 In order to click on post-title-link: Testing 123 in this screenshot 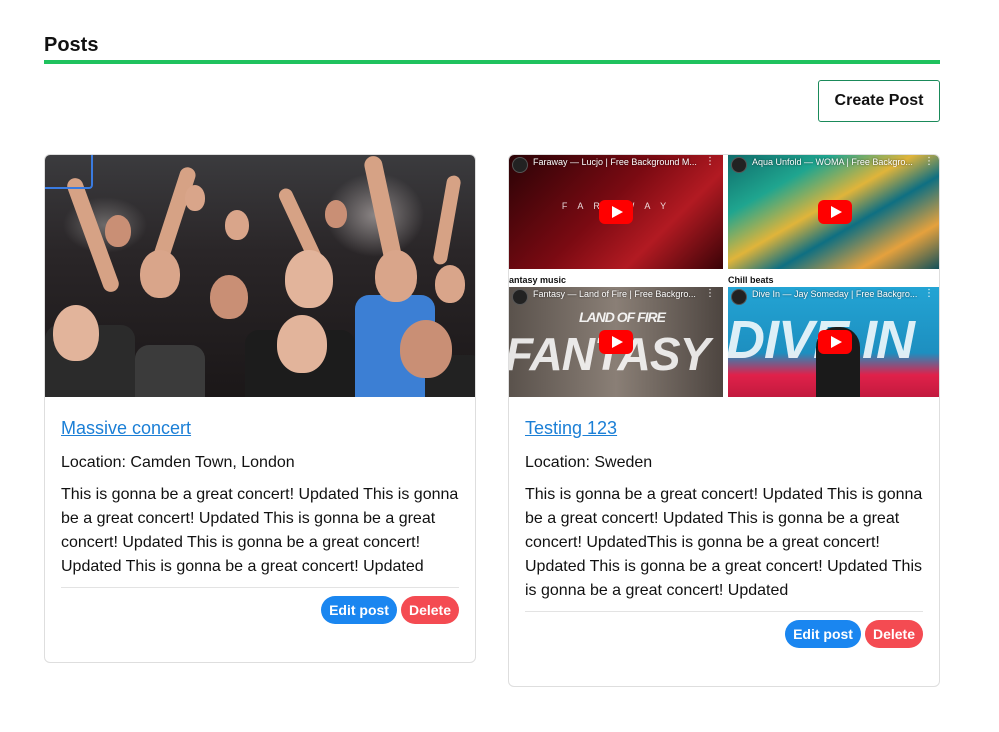, I will do `click(724, 428)`.